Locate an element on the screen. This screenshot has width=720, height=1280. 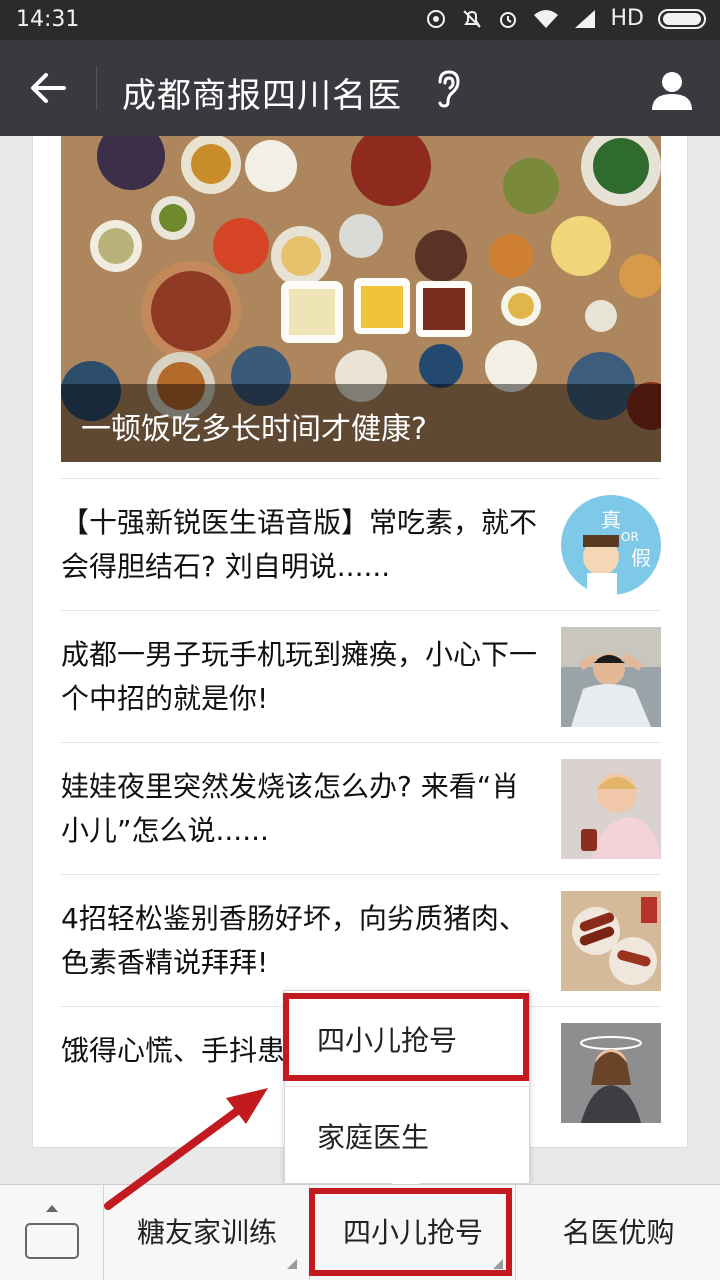
title-divider is located at coordinates (96, 88).